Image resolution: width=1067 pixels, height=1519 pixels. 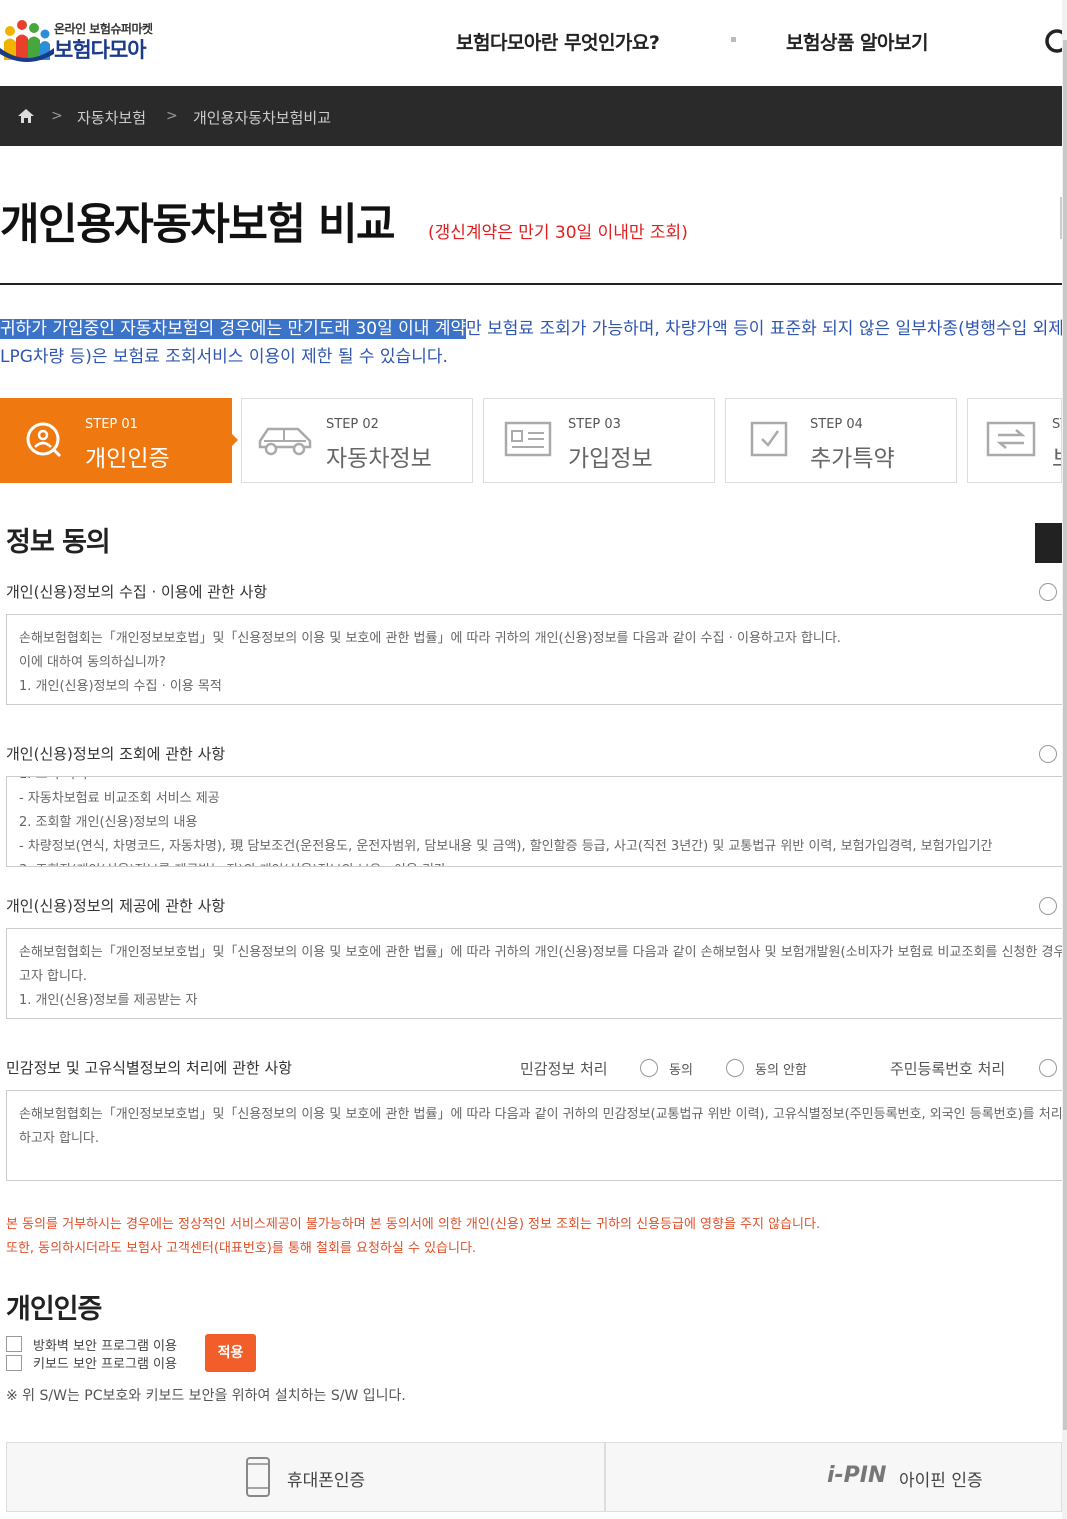 I want to click on step-label: STEP 03, so click(x=594, y=424).